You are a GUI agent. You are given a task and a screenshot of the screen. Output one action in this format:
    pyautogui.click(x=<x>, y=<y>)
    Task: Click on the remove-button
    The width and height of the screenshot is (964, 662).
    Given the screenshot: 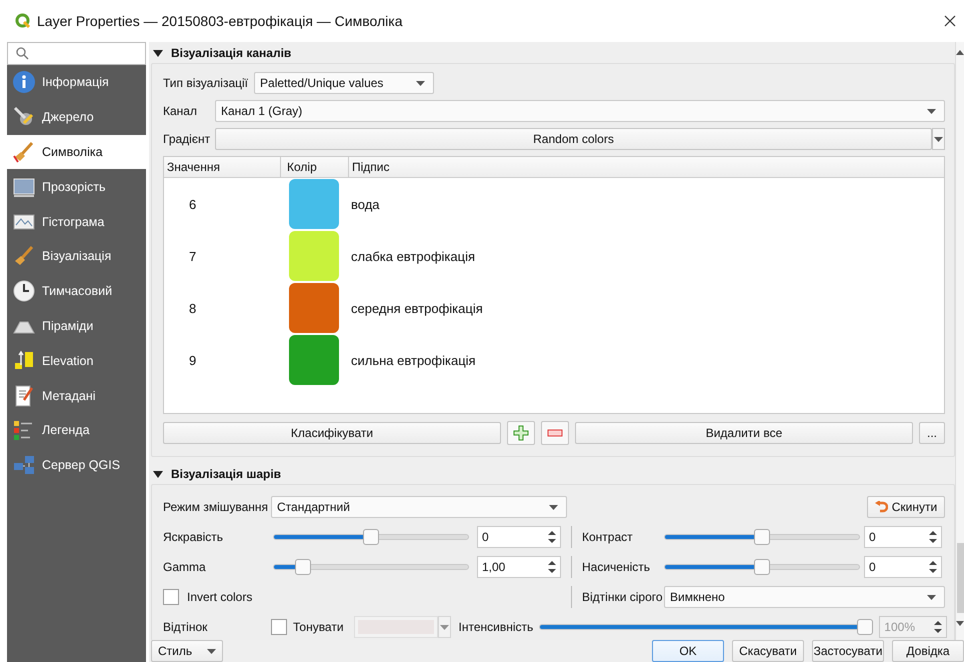 What is the action you would take?
    pyautogui.click(x=555, y=433)
    